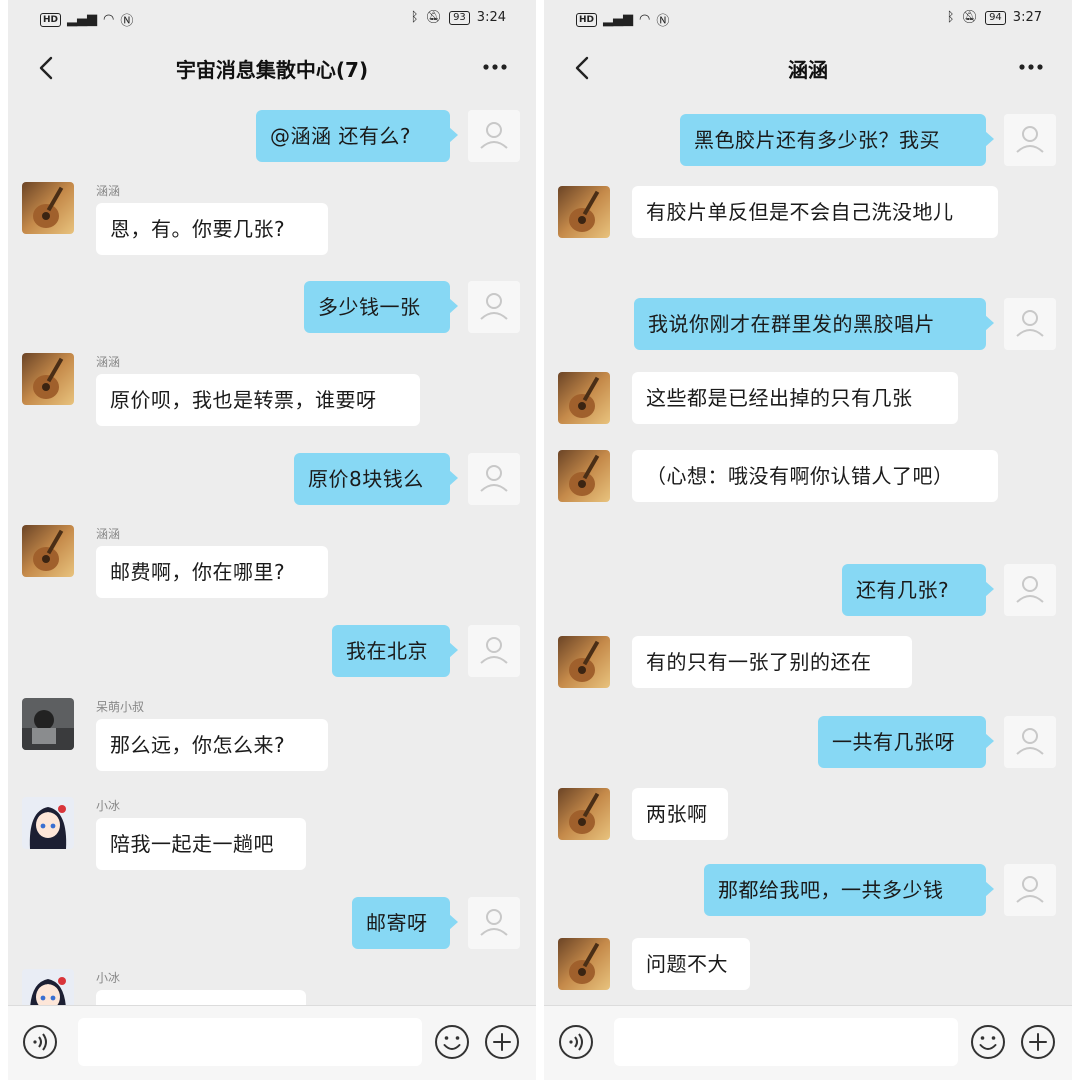 Image resolution: width=1080 pixels, height=1080 pixels. Describe the element at coordinates (376, 479) in the screenshot. I see `message-bubble: 原价8块钱么` at that location.